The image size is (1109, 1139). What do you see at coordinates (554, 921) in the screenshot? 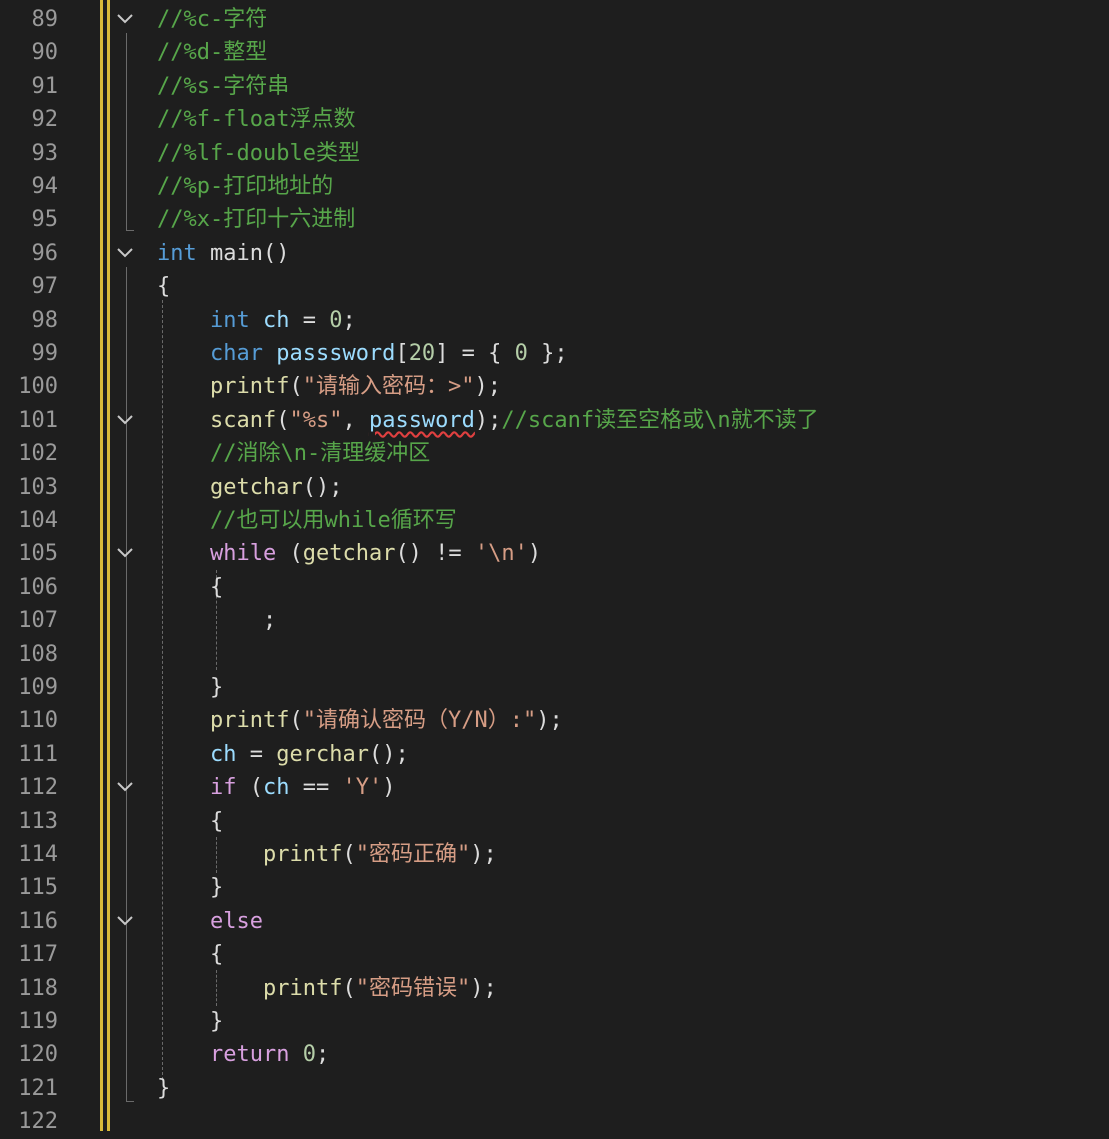
I see `code-line: 116 else` at bounding box center [554, 921].